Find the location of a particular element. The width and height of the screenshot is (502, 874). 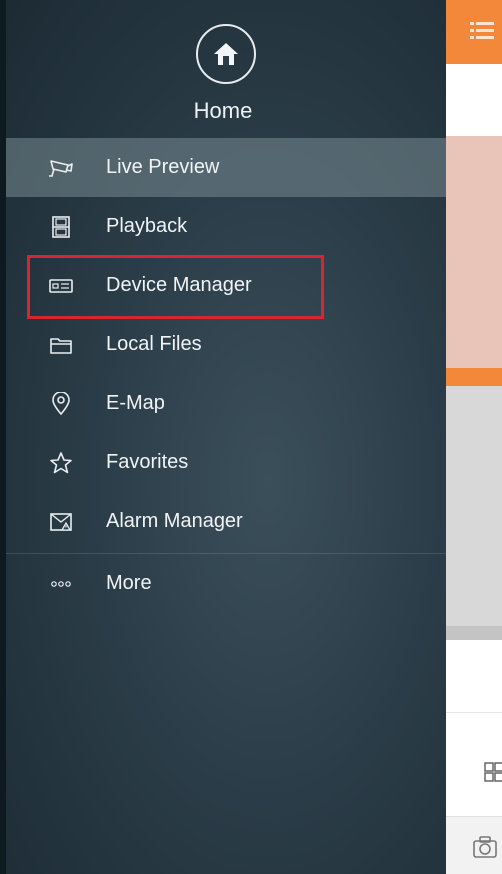

camera-icon is located at coordinates (61, 168).